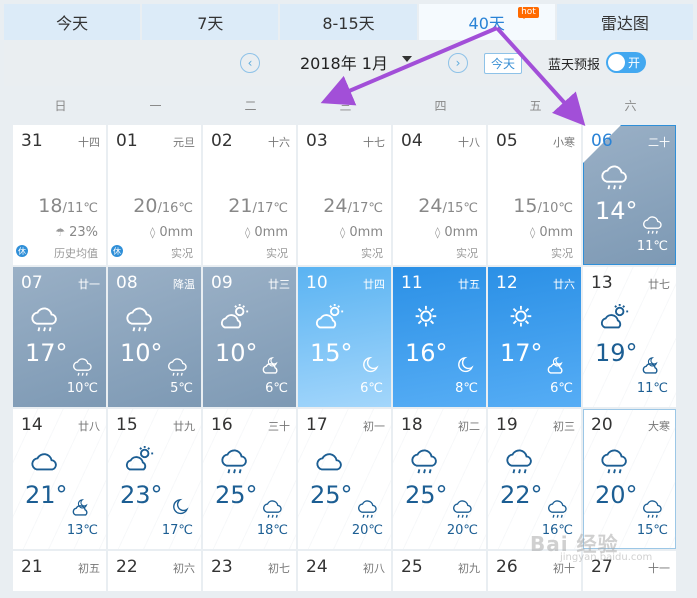 Image resolution: width=697 pixels, height=598 pixels. Describe the element at coordinates (222, 141) in the screenshot. I see `day-number: 02` at that location.